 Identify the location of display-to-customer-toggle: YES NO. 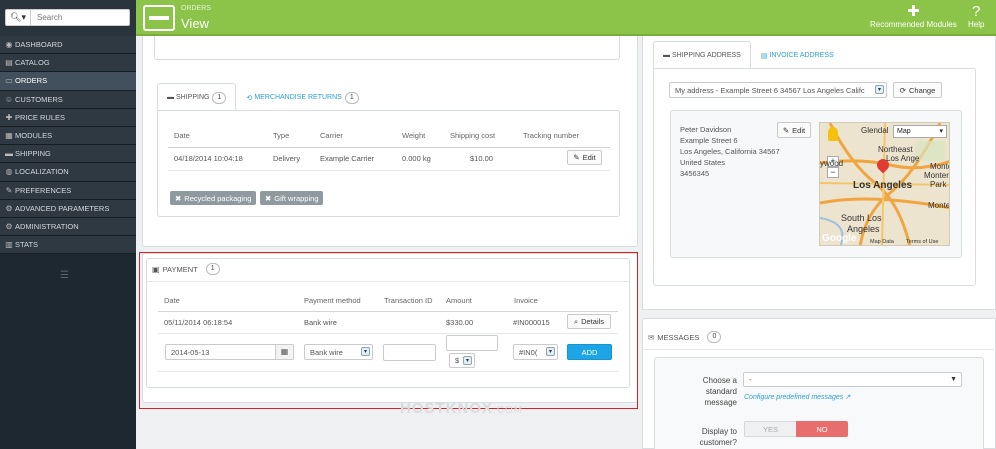
(796, 429).